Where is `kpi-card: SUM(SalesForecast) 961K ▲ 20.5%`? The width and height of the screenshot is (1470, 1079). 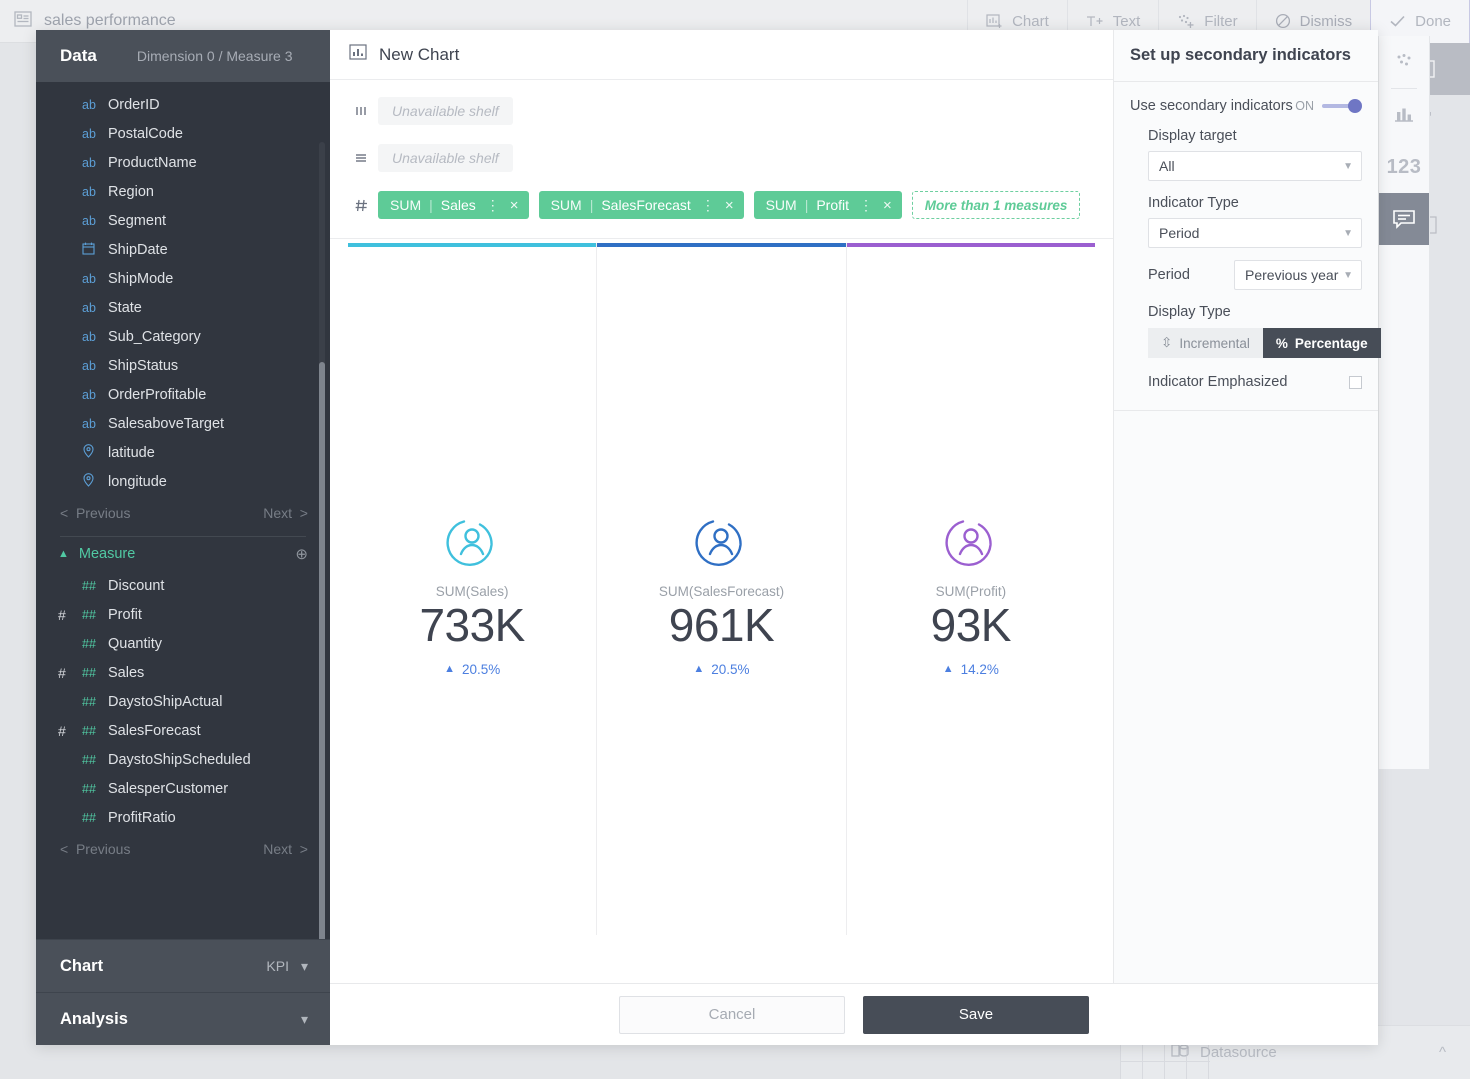
kpi-card: SUM(SalesForecast) 961K ▲ 20.5% is located at coordinates (722, 589).